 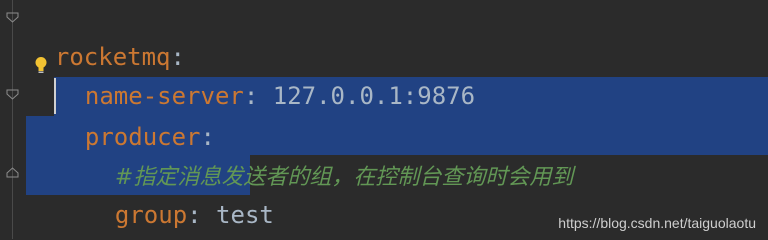 What do you see at coordinates (105, 35) in the screenshot?
I see `code-line: rocketmq:` at bounding box center [105, 35].